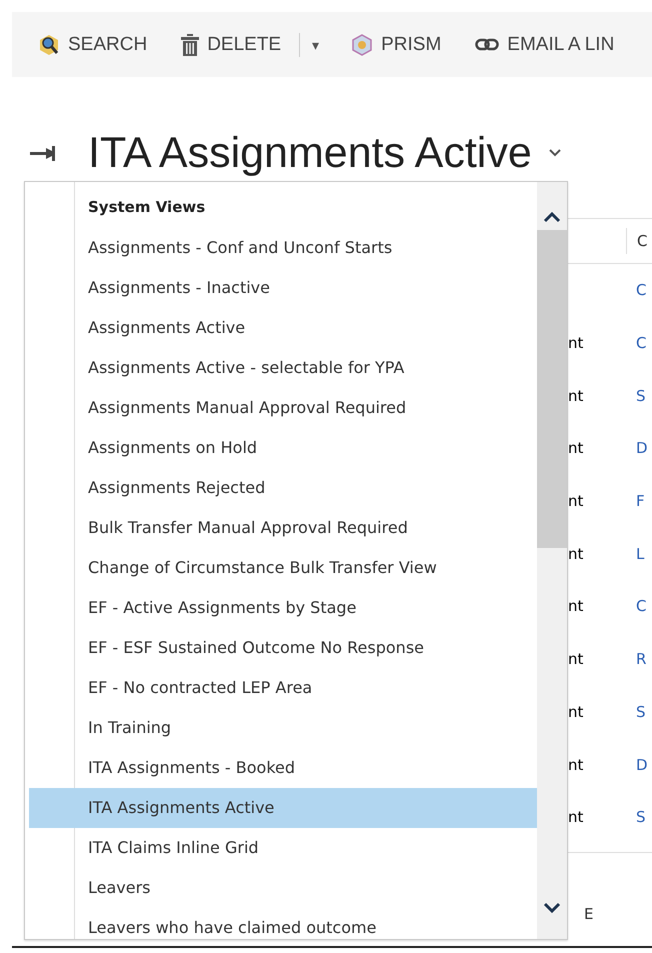  Describe the element at coordinates (552, 389) in the screenshot. I see `scroll-thumb` at that location.